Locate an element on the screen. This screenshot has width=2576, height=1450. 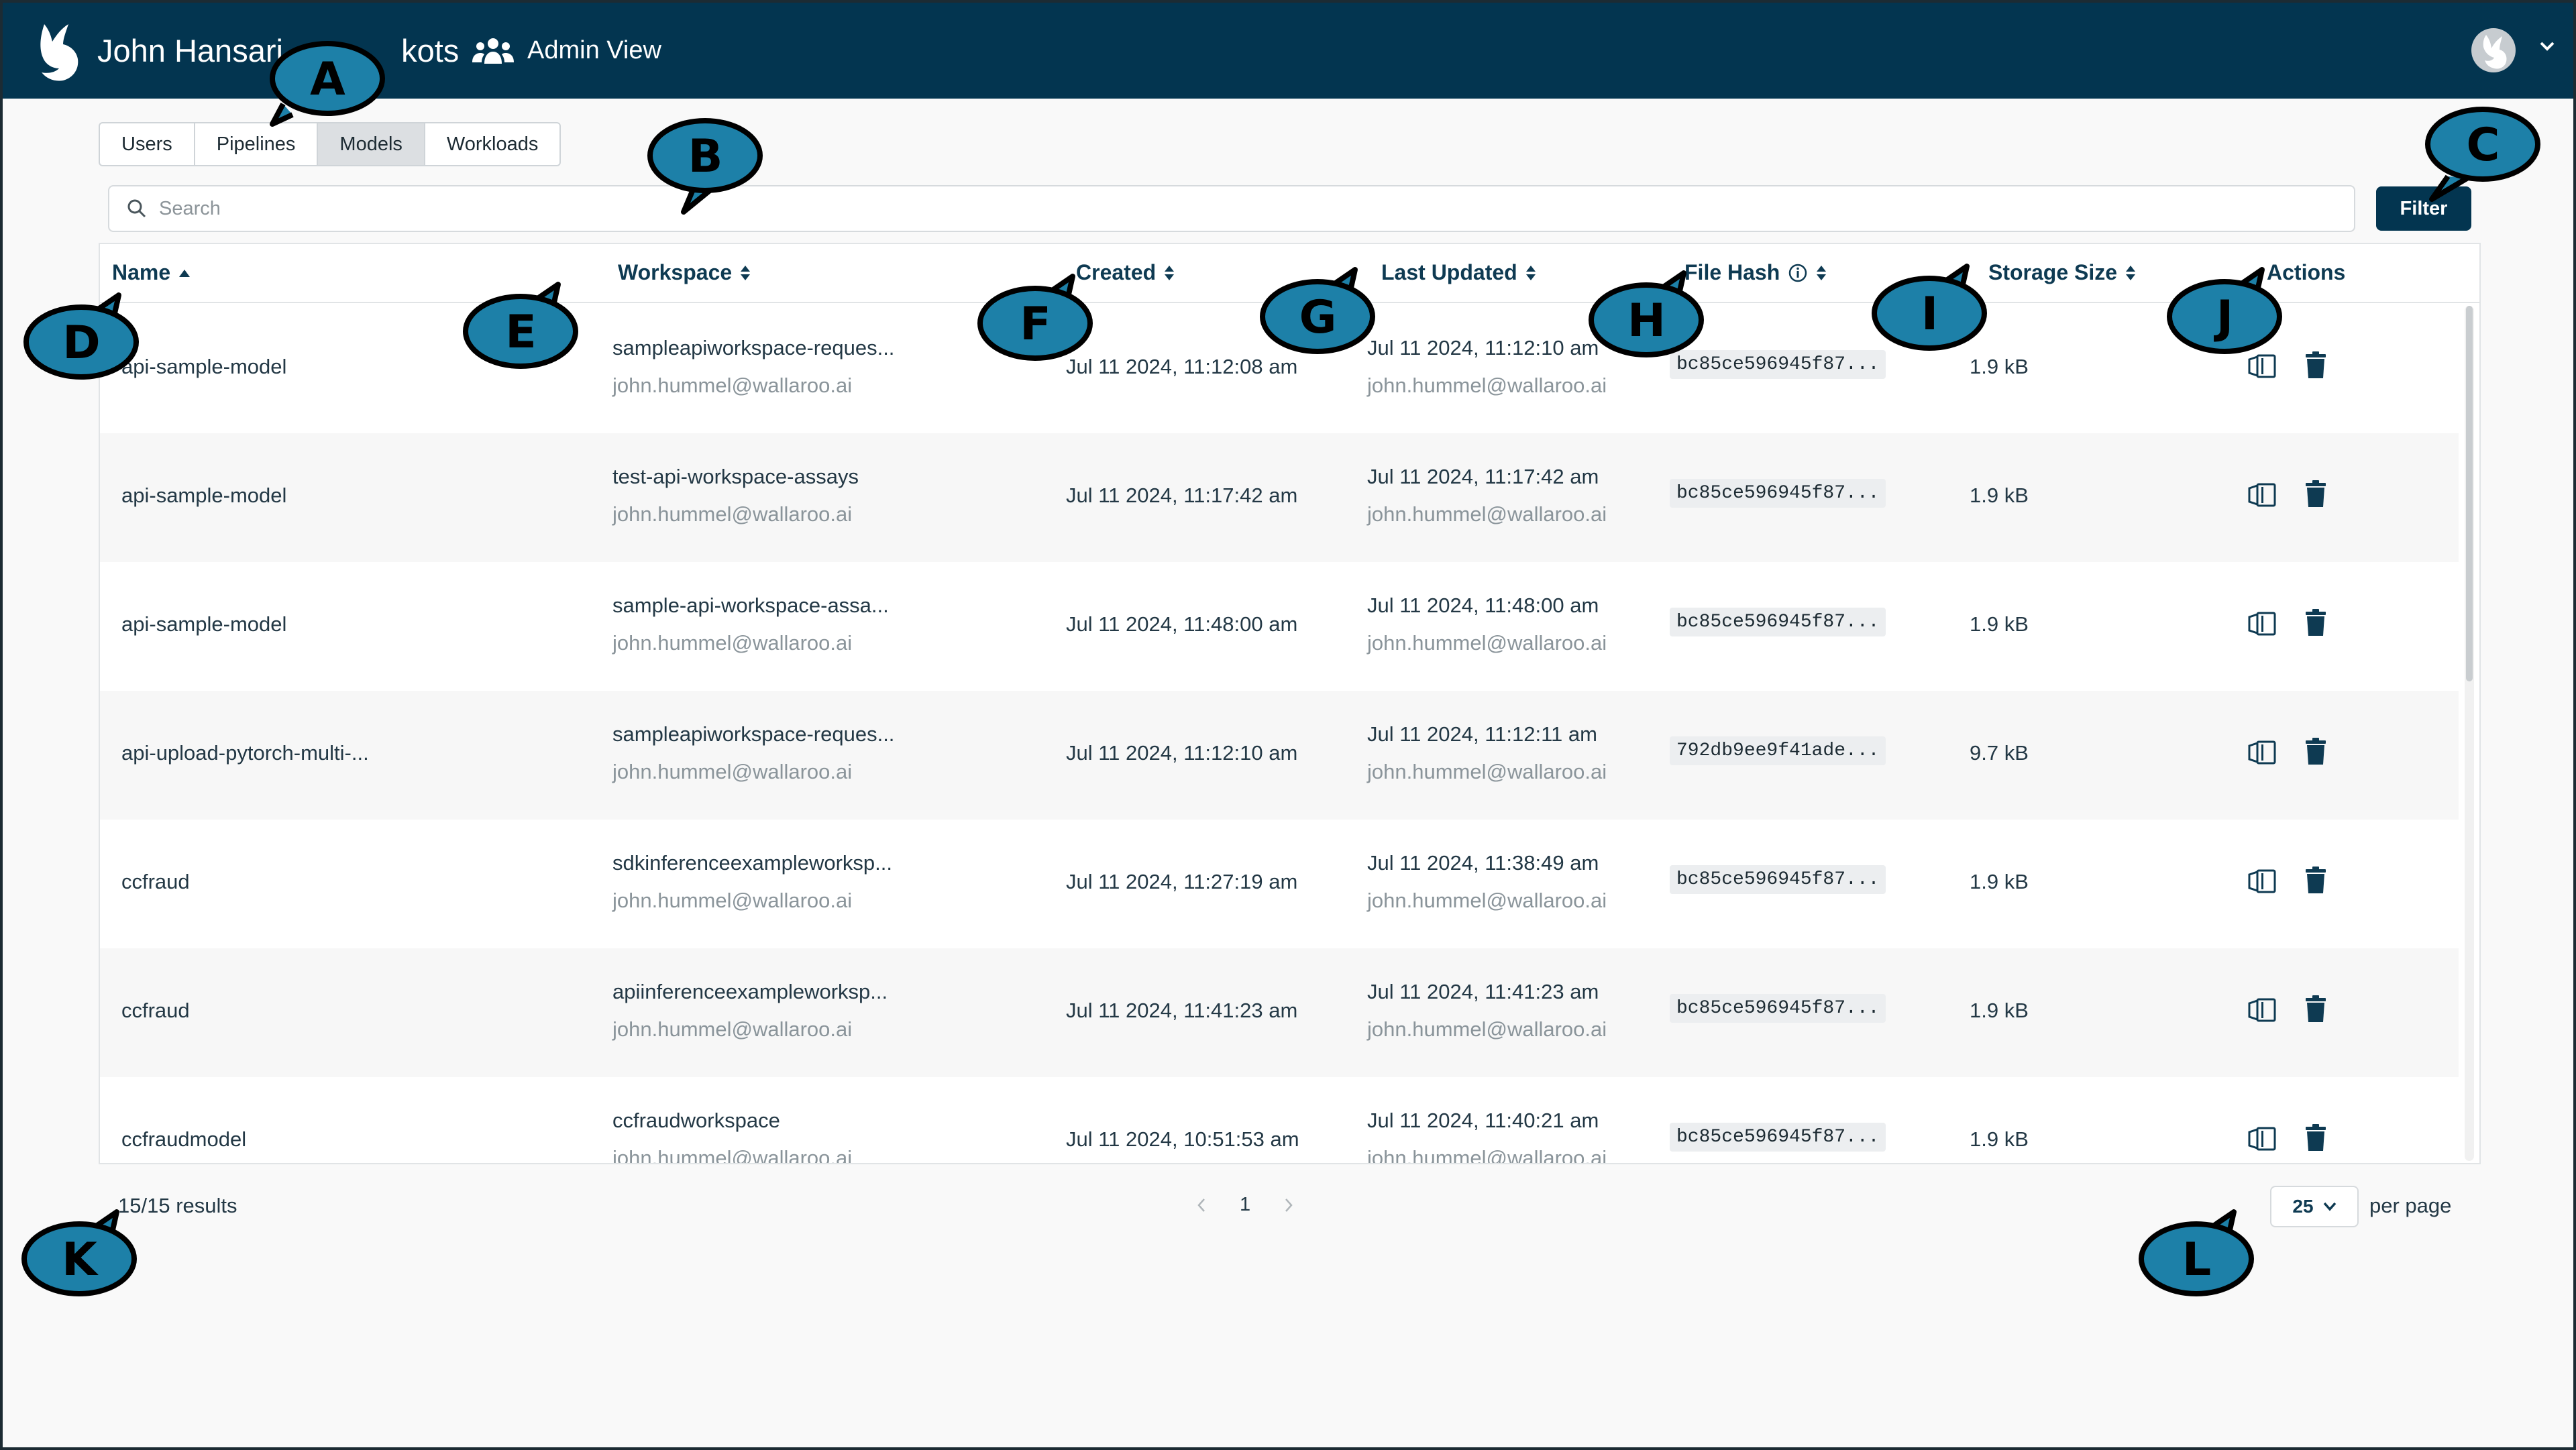
column-header-name: Name is located at coordinates (151, 272).